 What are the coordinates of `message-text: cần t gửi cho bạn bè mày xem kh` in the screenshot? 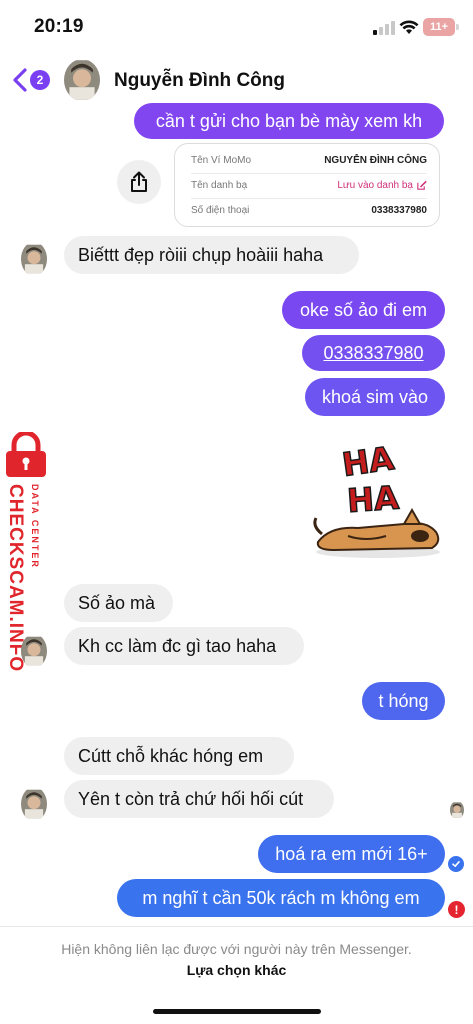 It's located at (289, 120).